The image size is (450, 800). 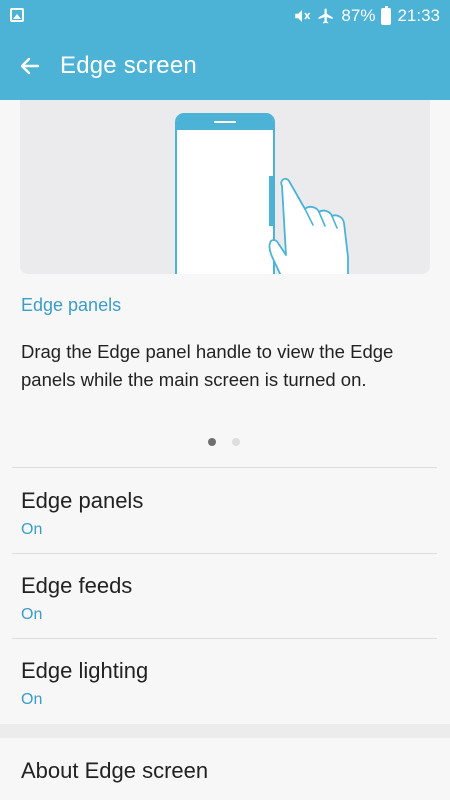 I want to click on setting-title: Edge feeds, so click(x=77, y=585).